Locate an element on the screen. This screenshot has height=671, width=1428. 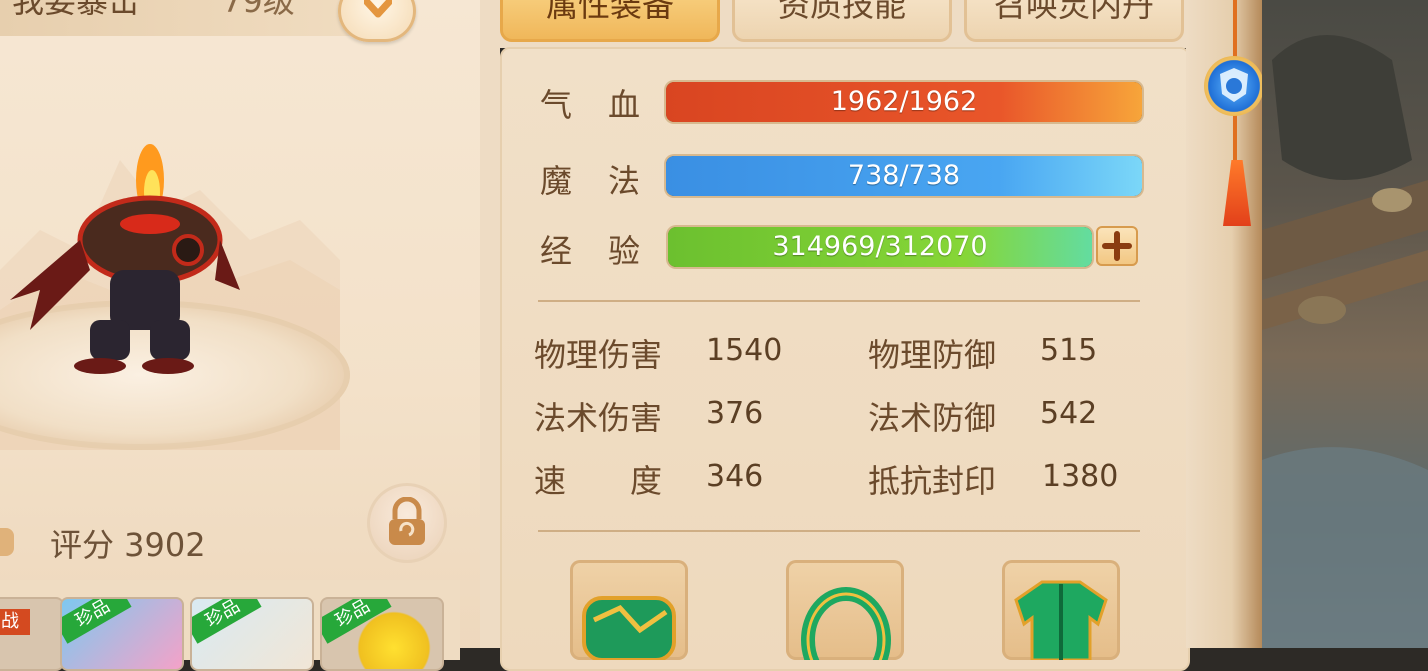
hp-label: 气血 is located at coordinates (608, 105).